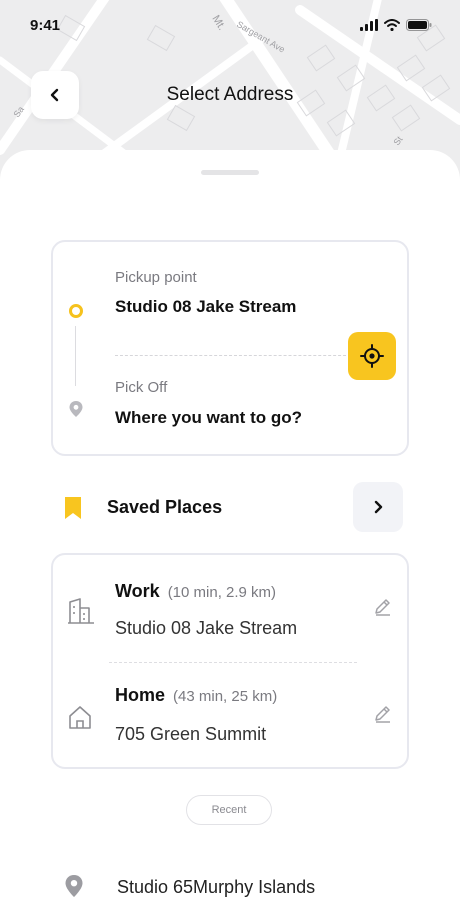 The height and width of the screenshot is (900, 460). Describe the element at coordinates (75, 356) in the screenshot. I see `route-connector-line` at that location.